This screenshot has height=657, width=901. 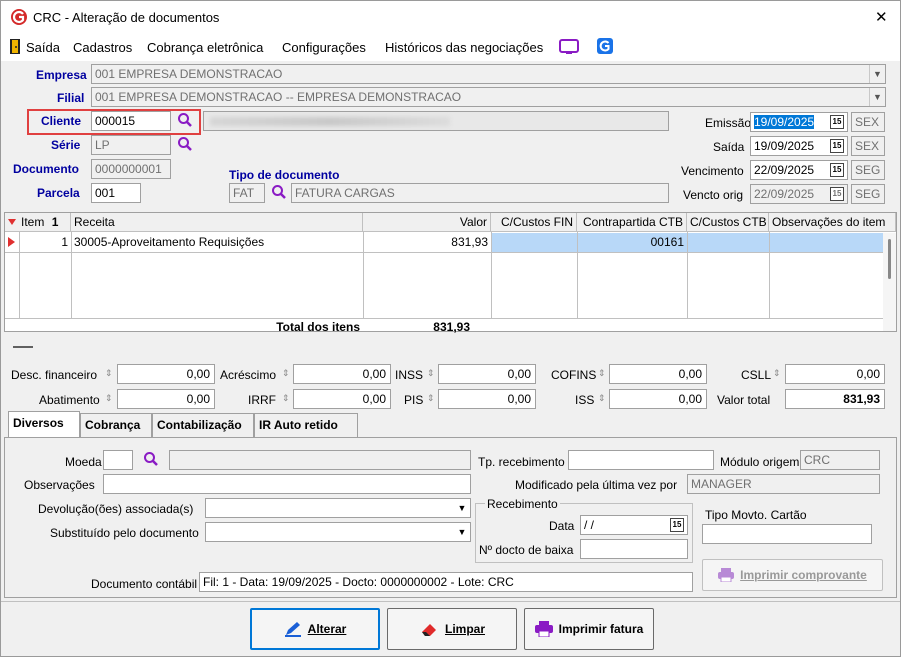 I want to click on row-valor: 831,93, so click(x=427, y=242).